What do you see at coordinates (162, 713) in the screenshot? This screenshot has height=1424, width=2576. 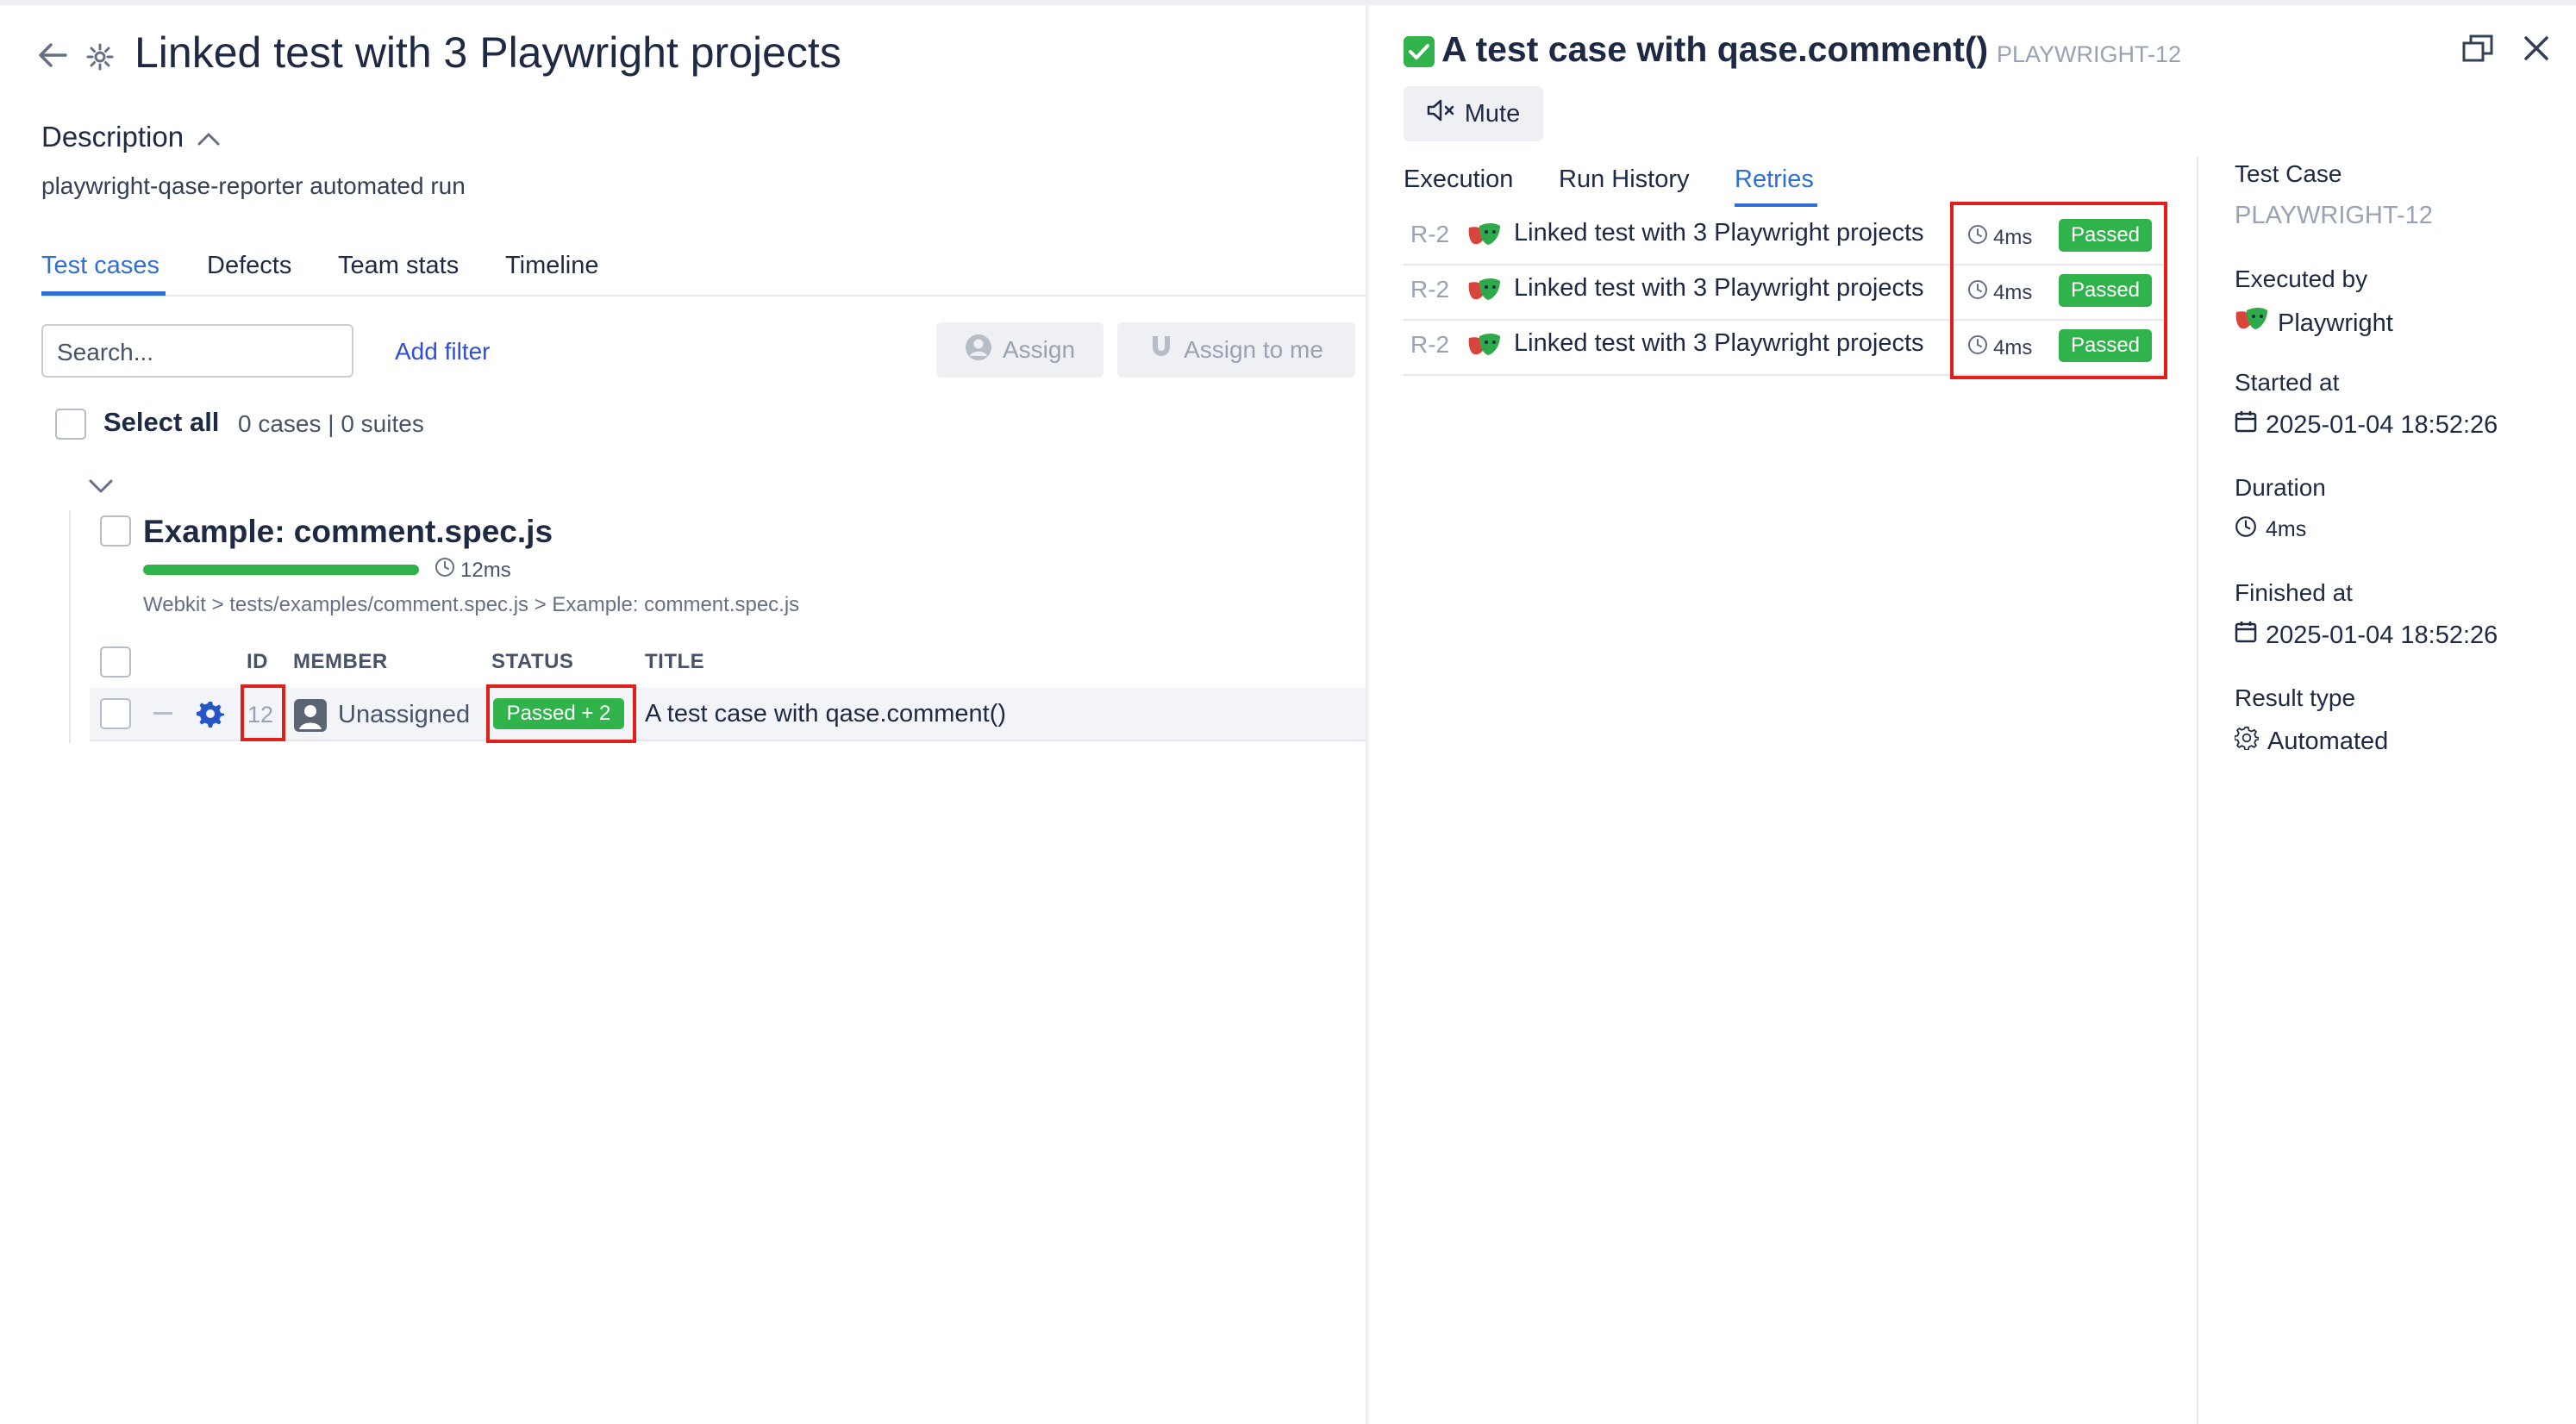 I see `row-dash-icon` at bounding box center [162, 713].